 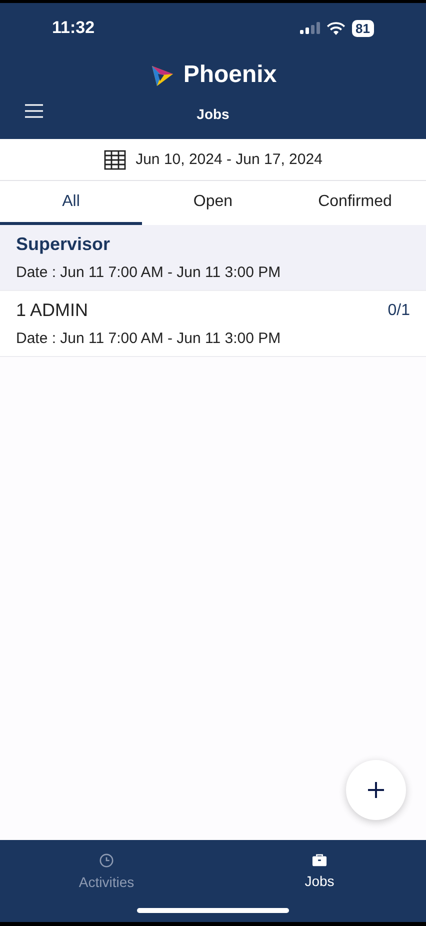 I want to click on tab: Confirmed, so click(x=355, y=203).